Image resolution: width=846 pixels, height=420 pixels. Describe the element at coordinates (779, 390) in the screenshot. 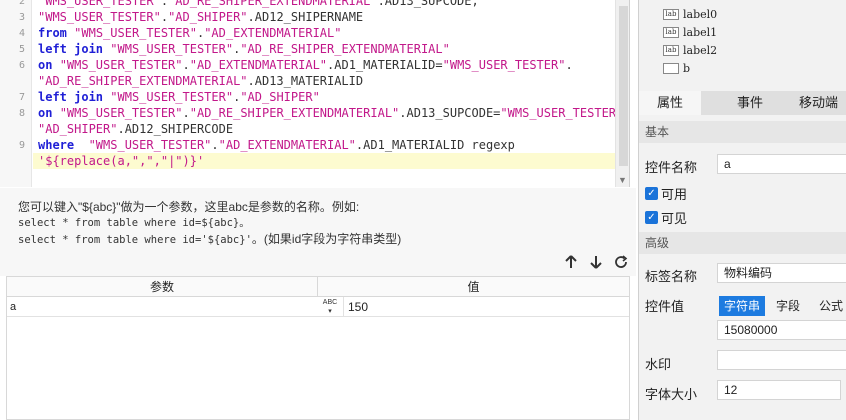

I see `font-size-input: 12` at that location.